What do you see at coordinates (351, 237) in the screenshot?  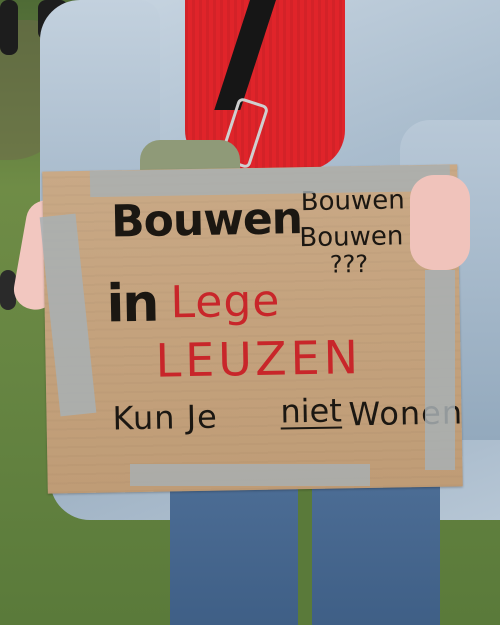 I see `sign-text-bouwen-3: Bouwen` at bounding box center [351, 237].